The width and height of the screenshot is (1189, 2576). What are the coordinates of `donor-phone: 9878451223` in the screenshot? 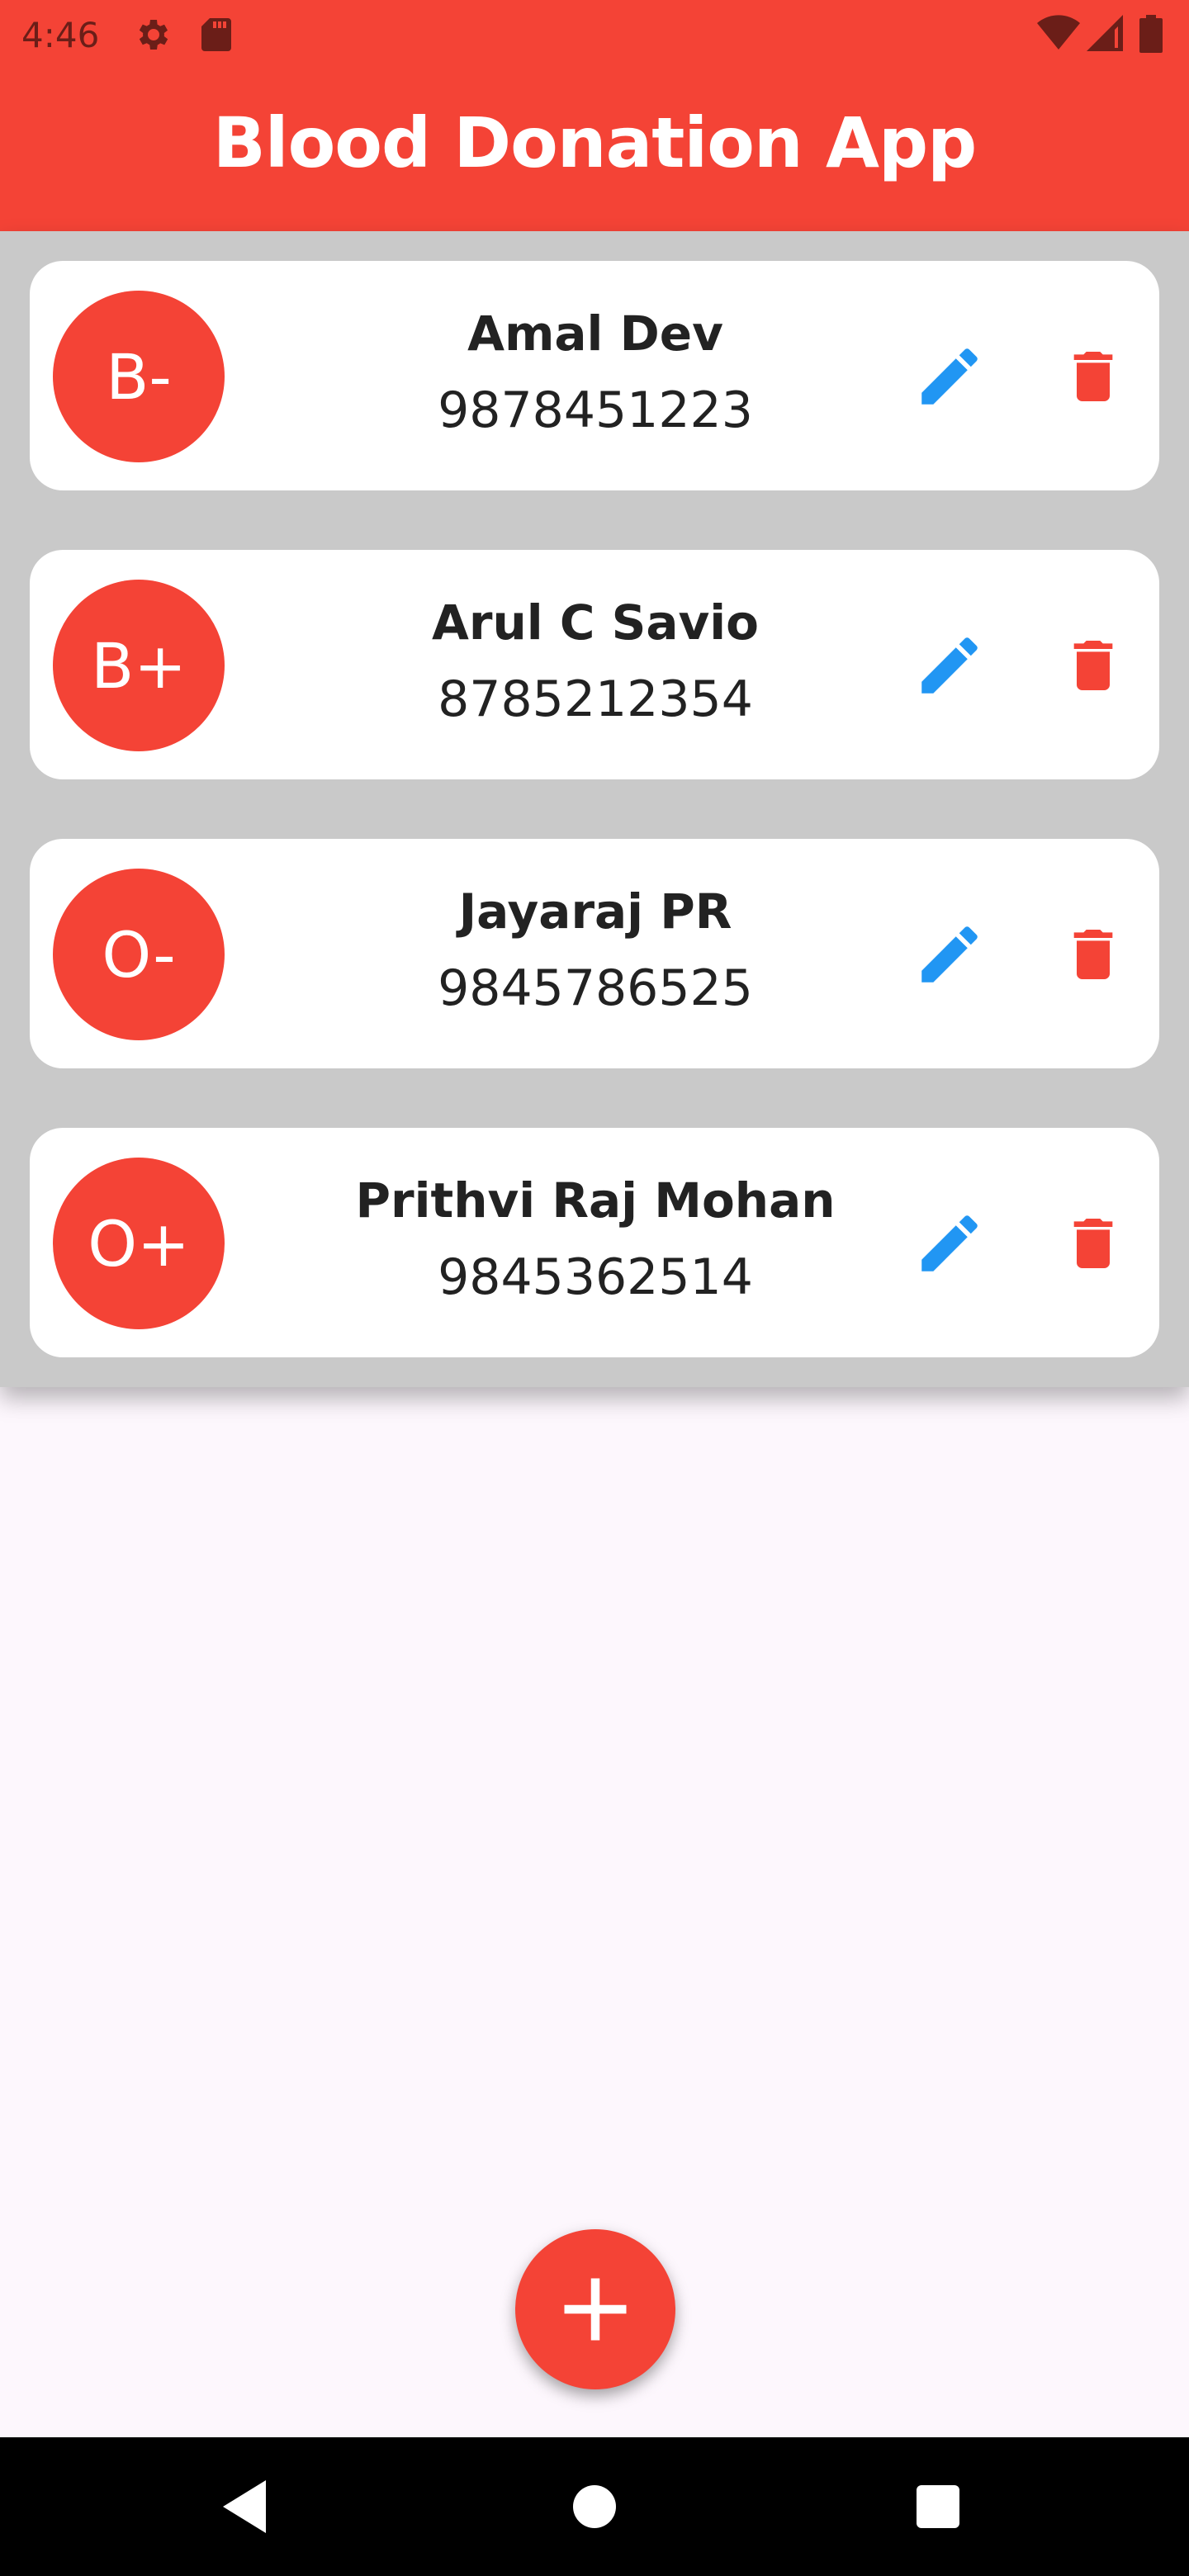 It's located at (595, 410).